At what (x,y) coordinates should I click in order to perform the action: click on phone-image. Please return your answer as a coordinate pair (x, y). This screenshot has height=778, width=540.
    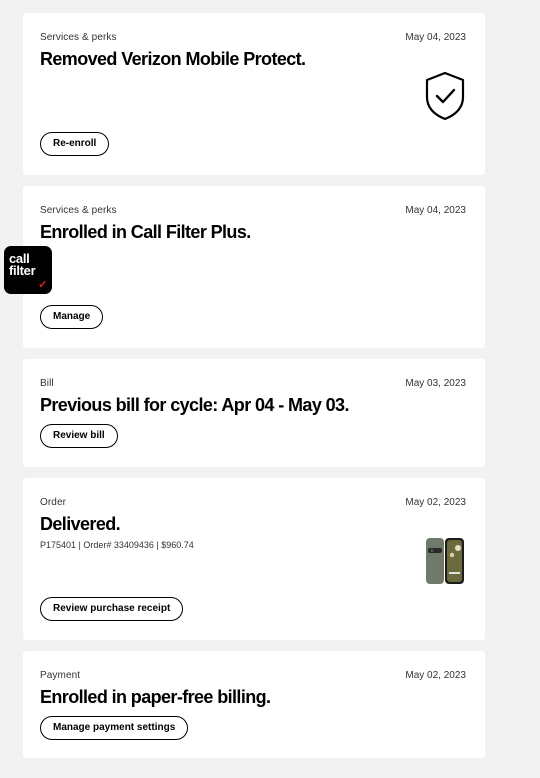
    Looking at the image, I should click on (445, 563).